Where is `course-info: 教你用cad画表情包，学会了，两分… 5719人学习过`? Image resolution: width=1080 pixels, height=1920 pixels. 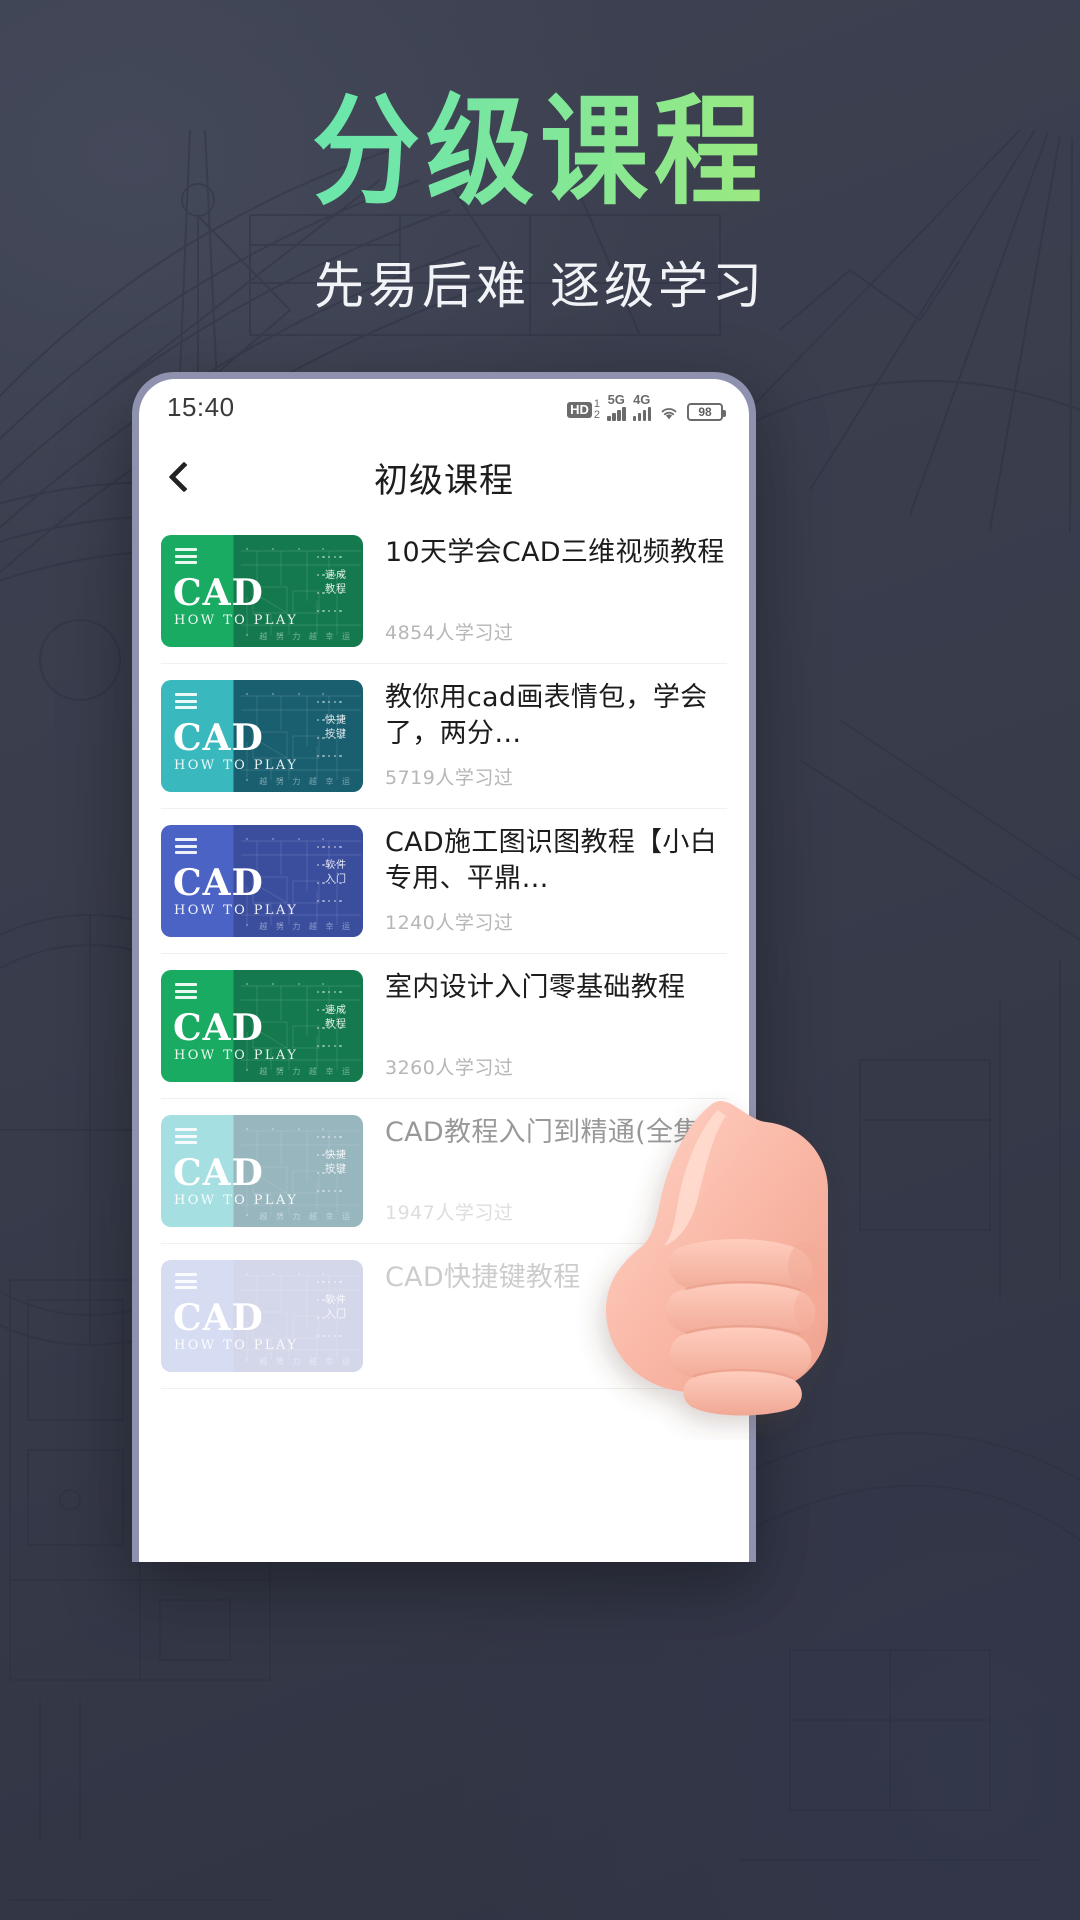 course-info: 教你用cad画表情包，学会了，两分… 5719人学习过 is located at coordinates (545, 736).